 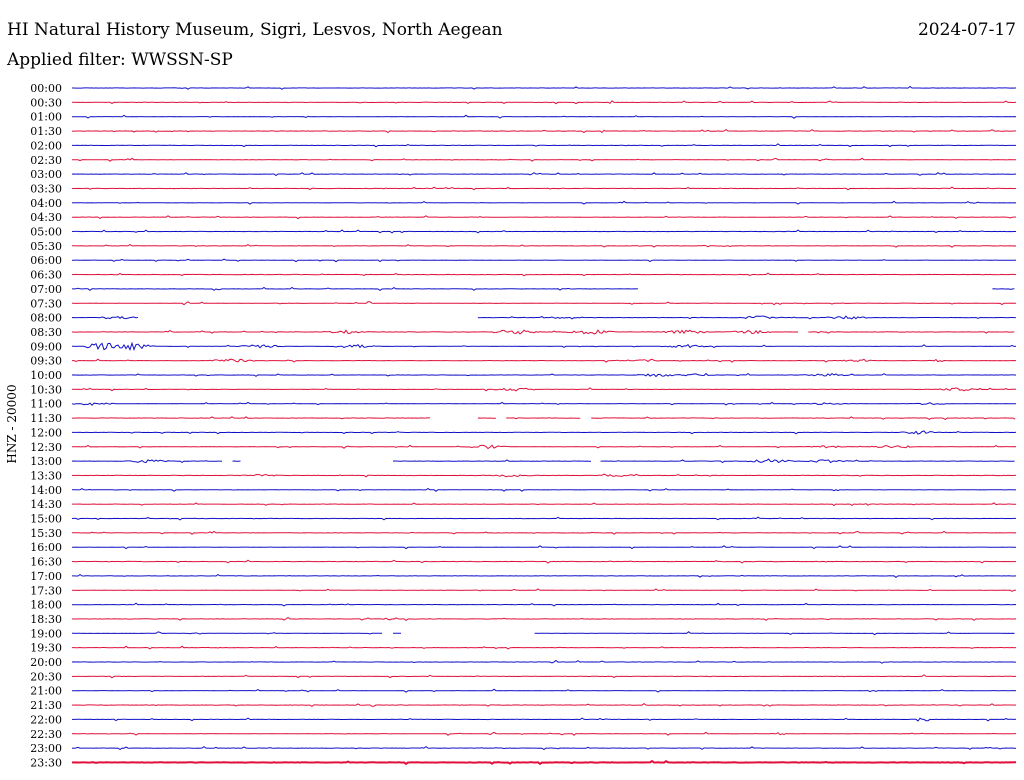 I want to click on time-tick-label: 06:00, so click(x=46, y=260).